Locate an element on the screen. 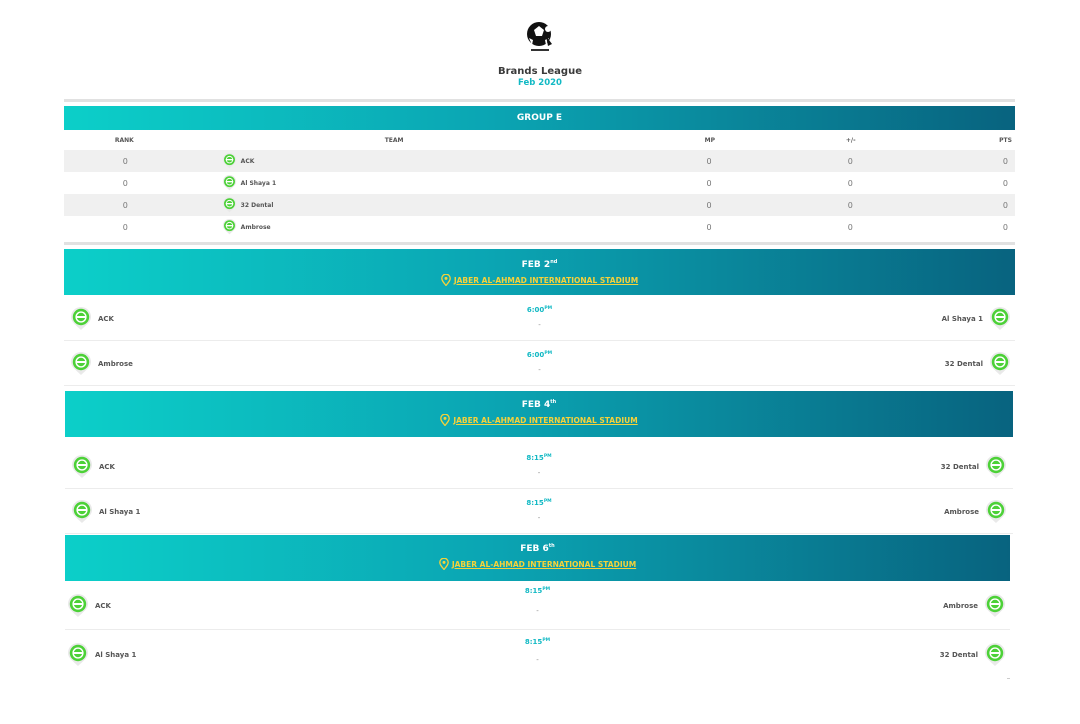 Image resolution: width=1080 pixels, height=724 pixels. team-cell: 32 Dental is located at coordinates (453, 205).